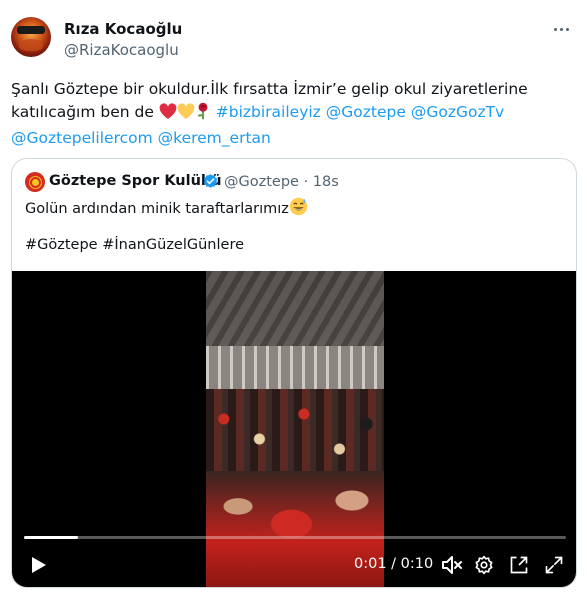 The width and height of the screenshot is (587, 593). Describe the element at coordinates (168, 115) in the screenshot. I see `red-heart-icon` at that location.